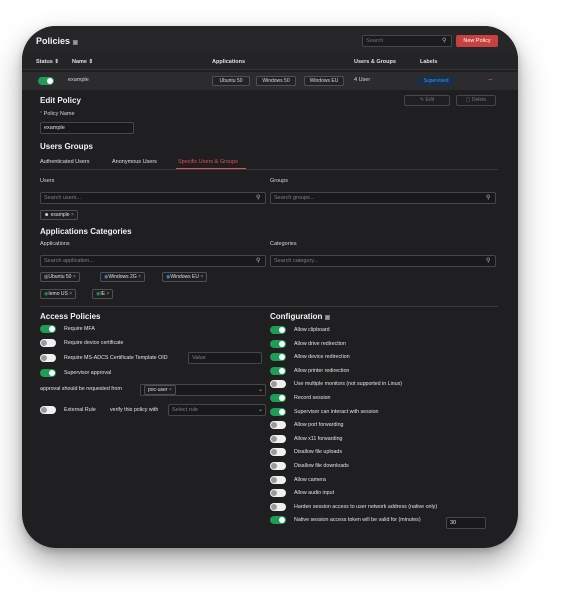 The width and height of the screenshot is (572, 606). Describe the element at coordinates (48, 410) in the screenshot. I see `external-rule-toggle` at that location.